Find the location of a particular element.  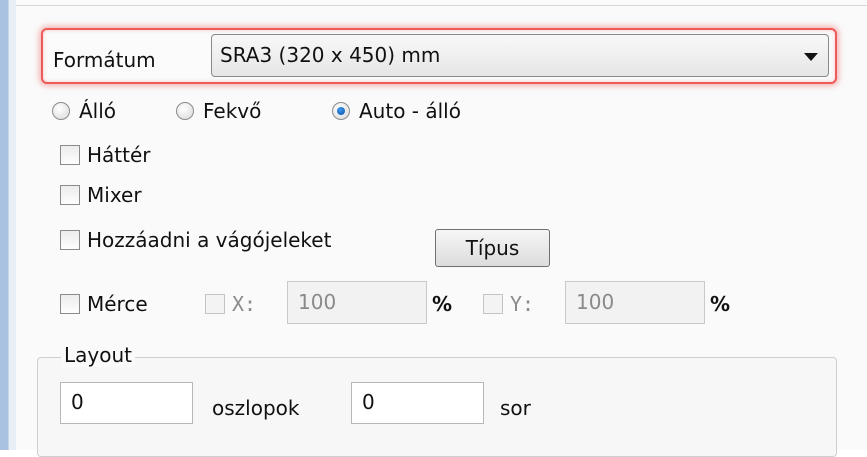

format-label: Formátum is located at coordinates (104, 60).